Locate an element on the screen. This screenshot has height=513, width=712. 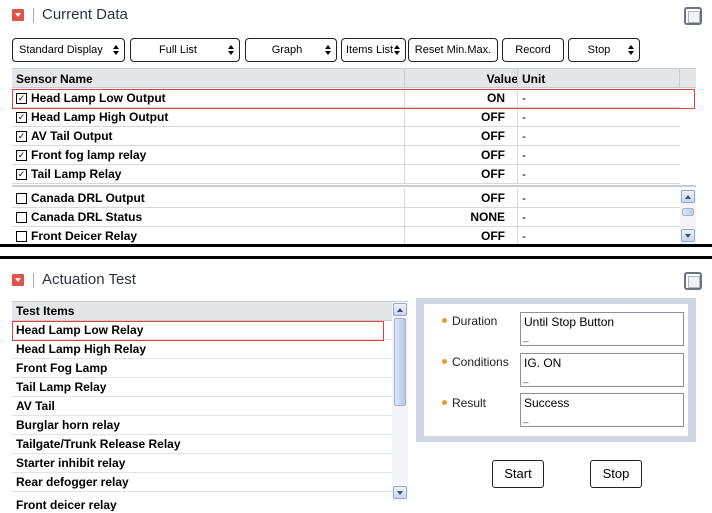
test-item: Tailgate/Trunk Release Relay is located at coordinates (202, 444).